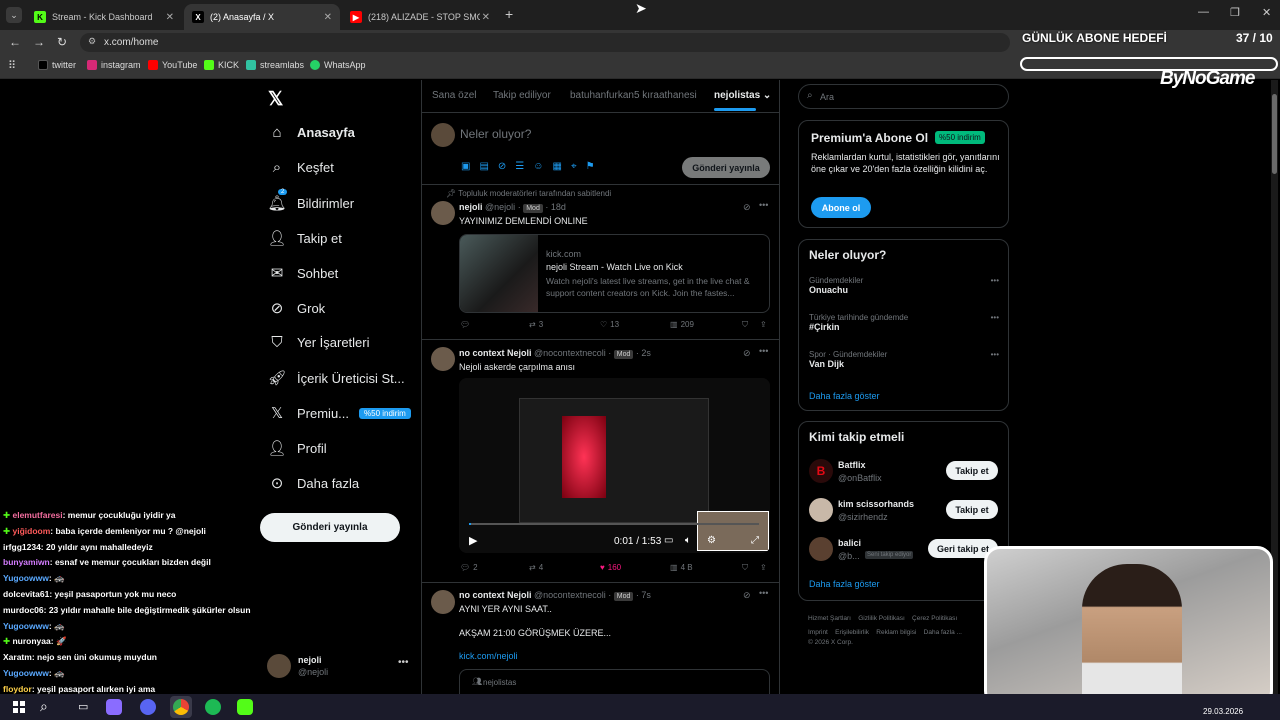  What do you see at coordinates (903, 96) in the screenshot?
I see `search-input: ⌕ Ara` at bounding box center [903, 96].